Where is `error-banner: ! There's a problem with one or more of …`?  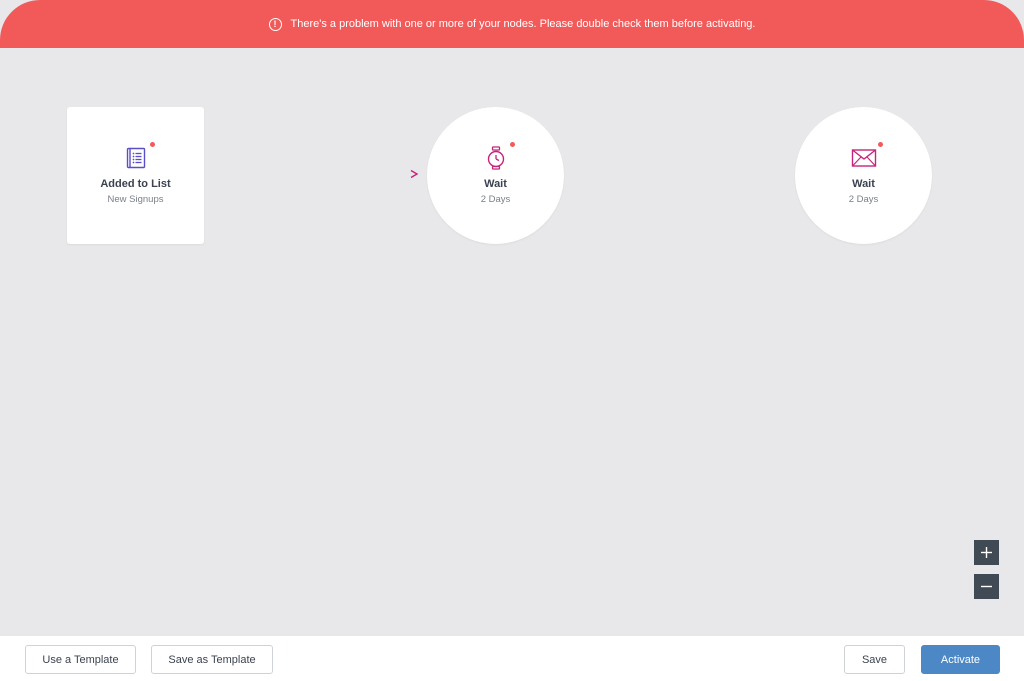
error-banner: ! There's a problem with one or more of … is located at coordinates (512, 24).